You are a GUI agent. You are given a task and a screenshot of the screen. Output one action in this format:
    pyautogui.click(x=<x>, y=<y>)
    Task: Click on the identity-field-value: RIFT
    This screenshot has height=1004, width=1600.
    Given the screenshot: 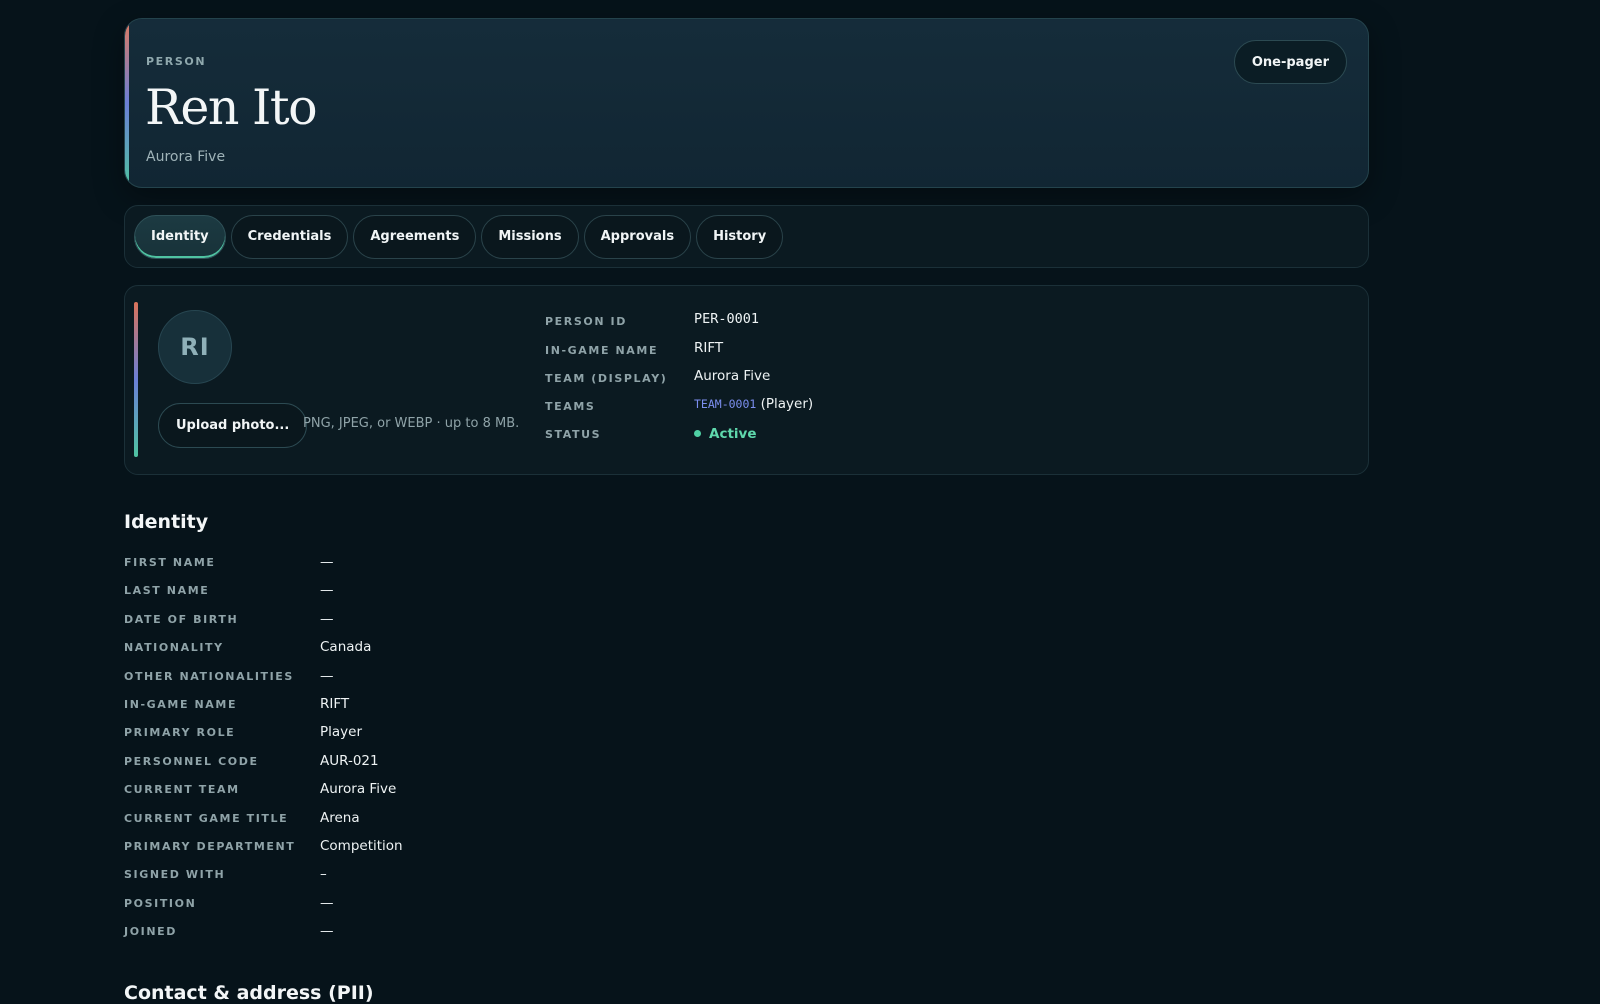 What is the action you would take?
    pyautogui.click(x=335, y=704)
    